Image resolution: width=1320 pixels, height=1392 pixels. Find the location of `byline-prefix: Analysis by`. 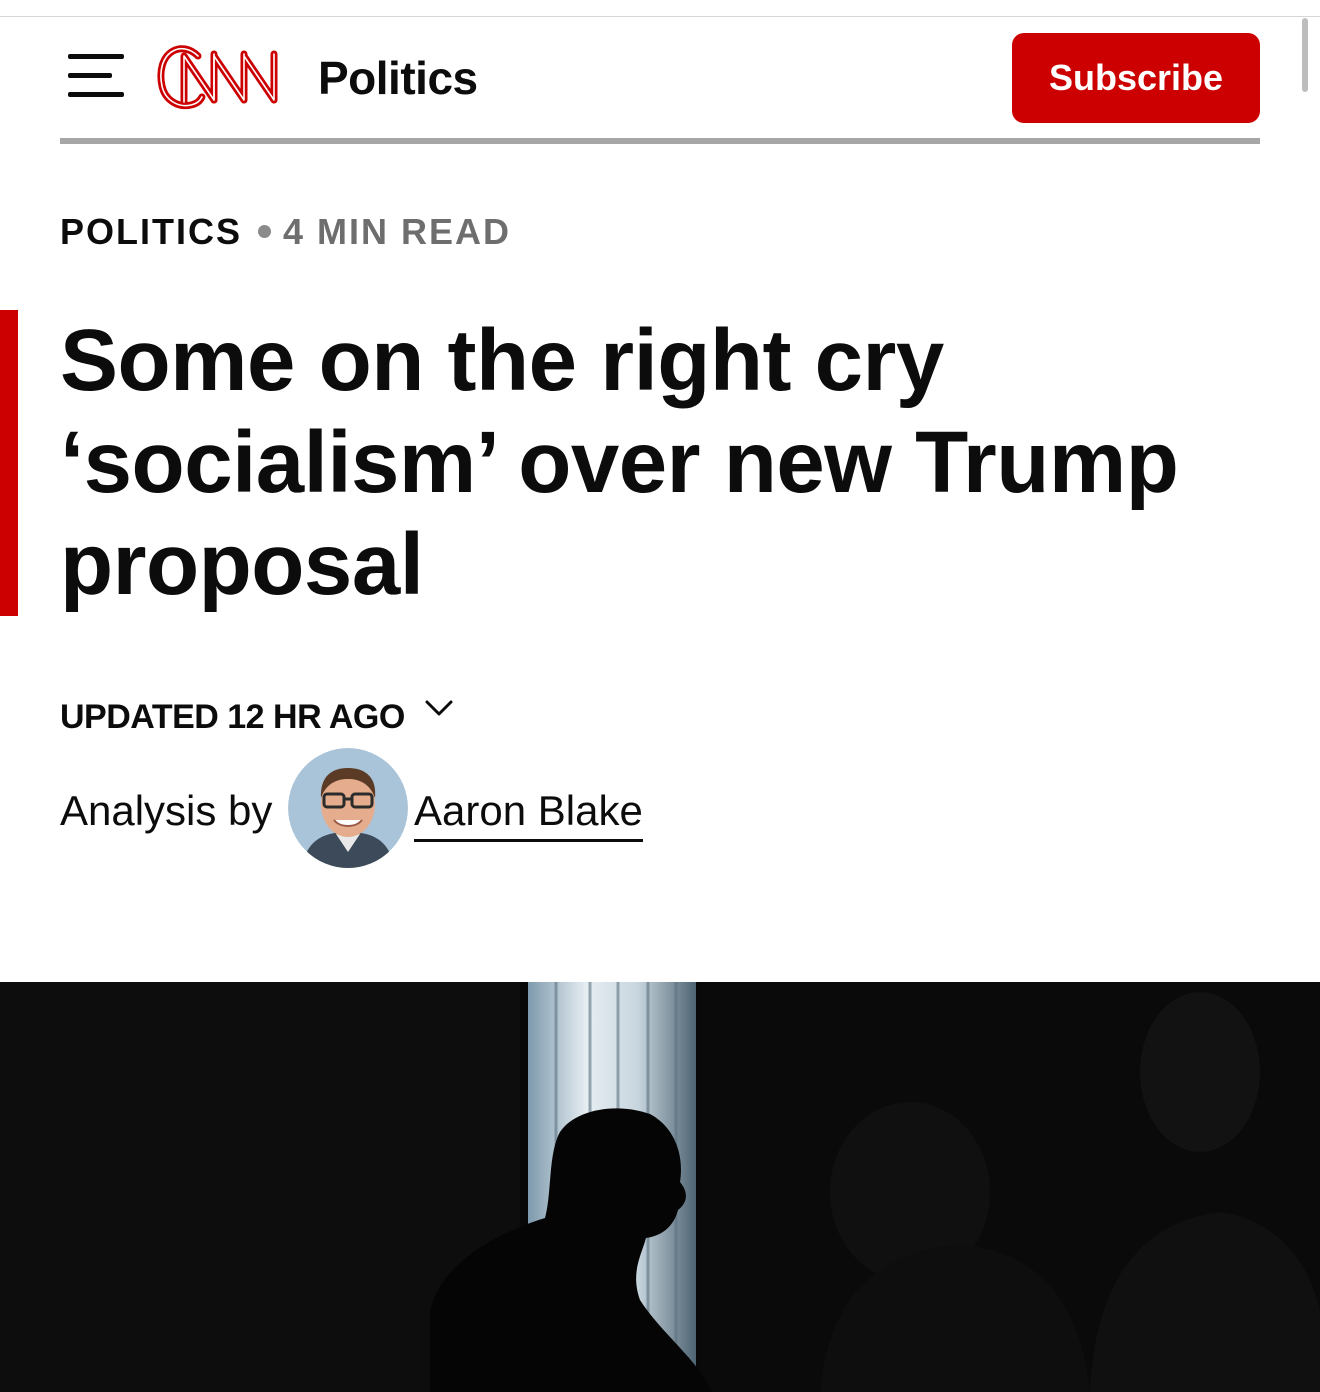

byline-prefix: Analysis by is located at coordinates (166, 810).